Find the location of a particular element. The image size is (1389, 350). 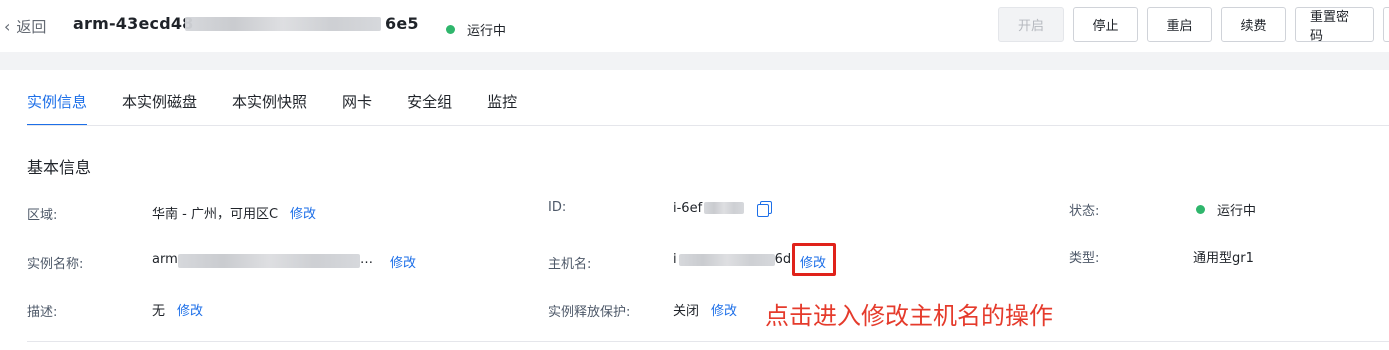

renew-button: 续费 is located at coordinates (1253, 24).